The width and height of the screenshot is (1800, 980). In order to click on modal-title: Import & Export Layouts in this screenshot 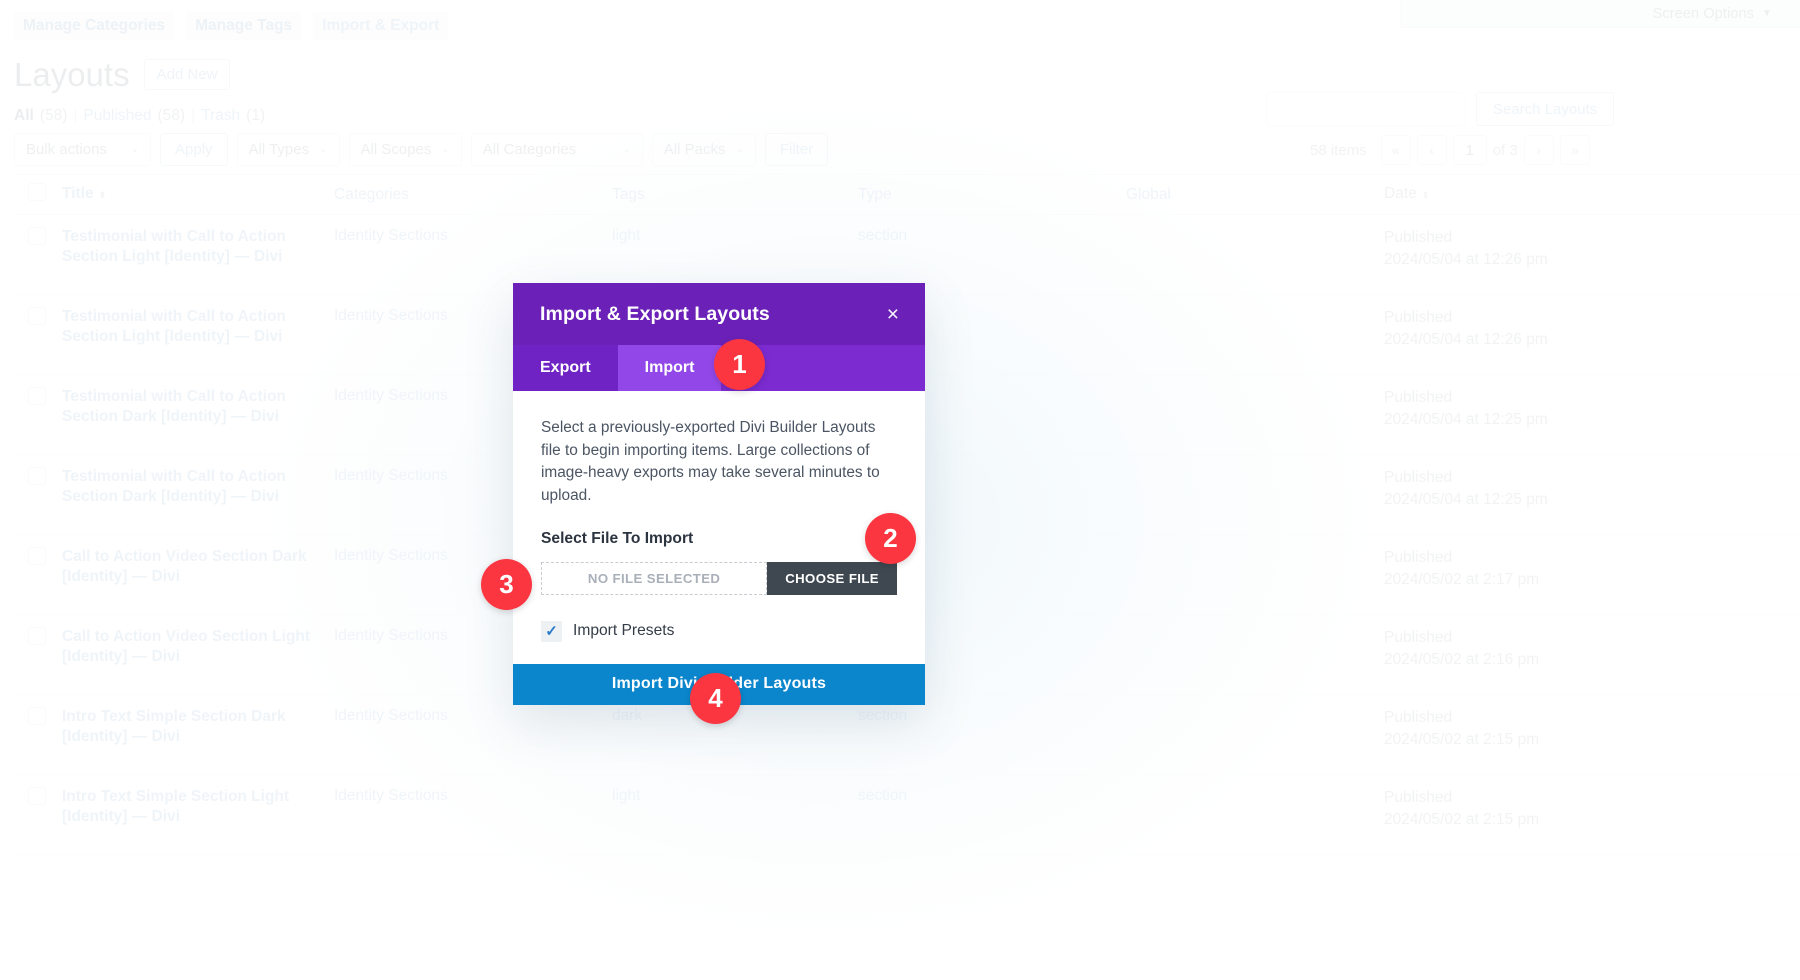, I will do `click(655, 313)`.